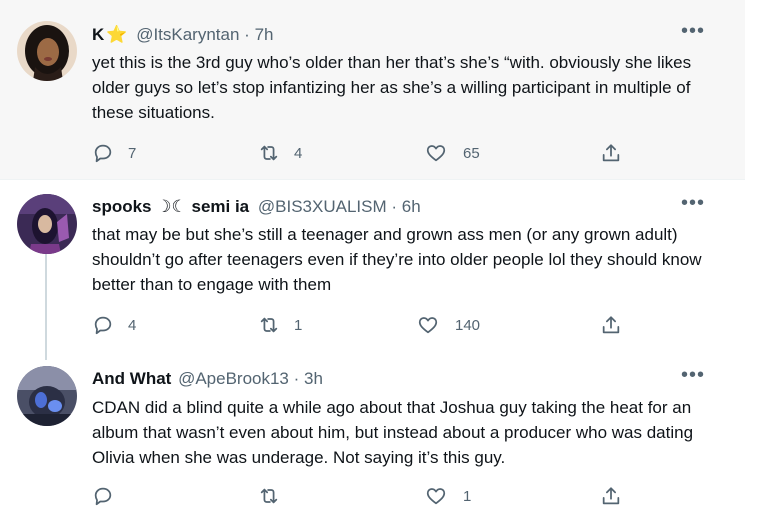 The height and width of the screenshot is (531, 763). I want to click on retweet-button: 4, so click(280, 153).